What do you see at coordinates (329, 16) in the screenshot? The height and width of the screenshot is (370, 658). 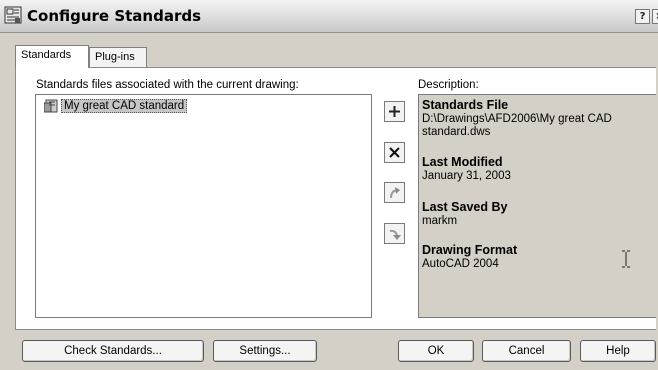 I see `title-bar: Configure Standards ? ×` at bounding box center [329, 16].